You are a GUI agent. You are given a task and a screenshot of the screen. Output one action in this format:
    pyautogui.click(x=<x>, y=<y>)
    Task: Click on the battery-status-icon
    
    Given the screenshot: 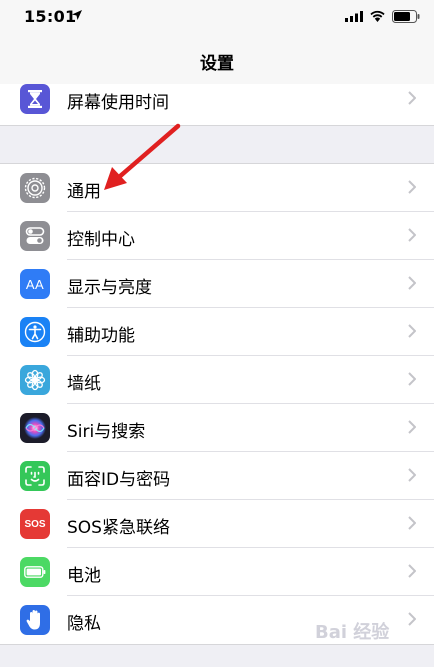 What is the action you would take?
    pyautogui.click(x=406, y=16)
    